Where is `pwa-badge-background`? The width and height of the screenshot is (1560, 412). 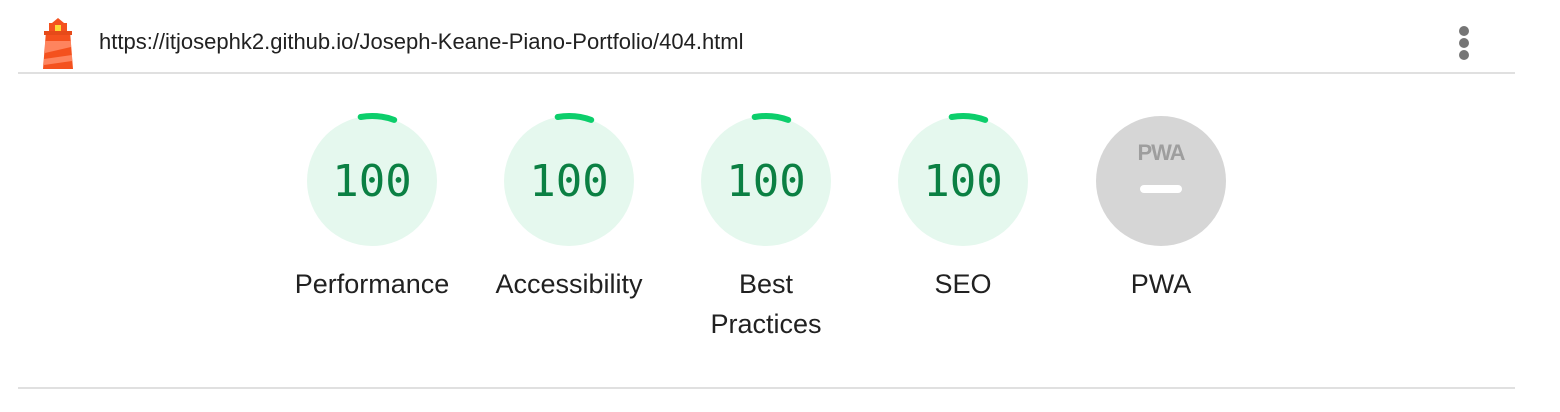 pwa-badge-background is located at coordinates (1161, 181).